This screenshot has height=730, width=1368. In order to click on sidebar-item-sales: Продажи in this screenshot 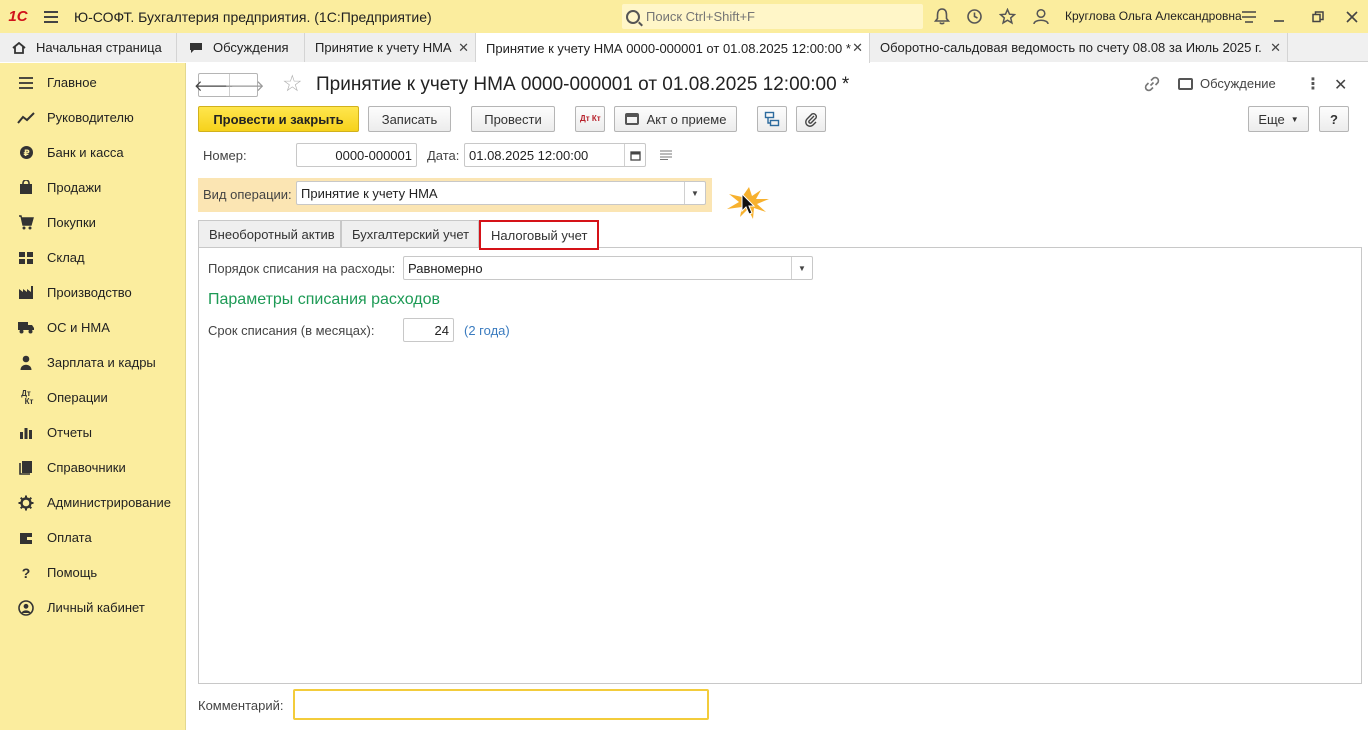, I will do `click(93, 187)`.